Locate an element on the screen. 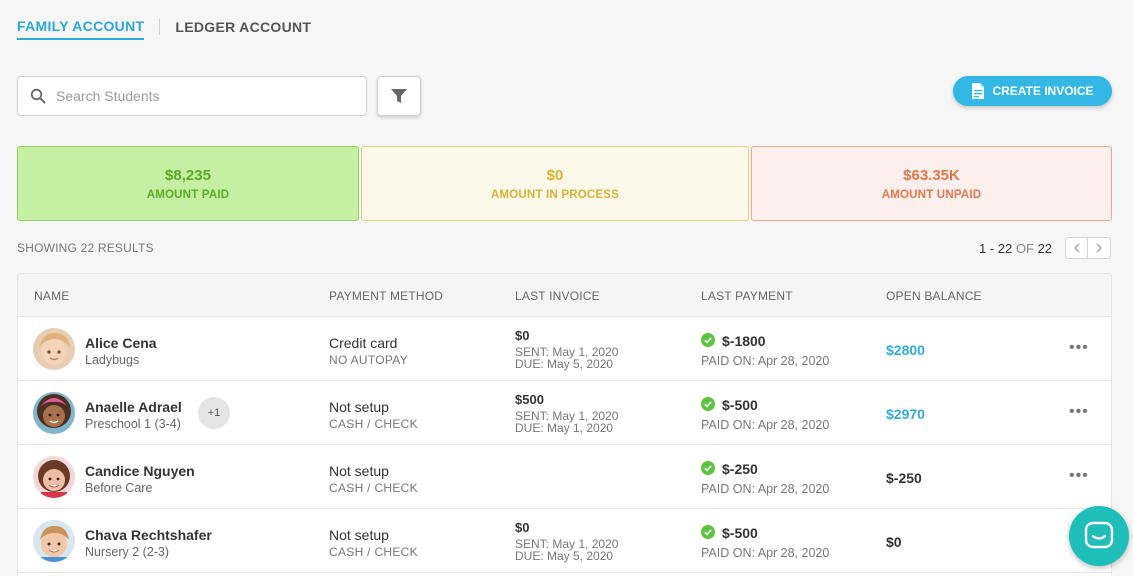  payment-method: Credit card is located at coordinates (363, 343).